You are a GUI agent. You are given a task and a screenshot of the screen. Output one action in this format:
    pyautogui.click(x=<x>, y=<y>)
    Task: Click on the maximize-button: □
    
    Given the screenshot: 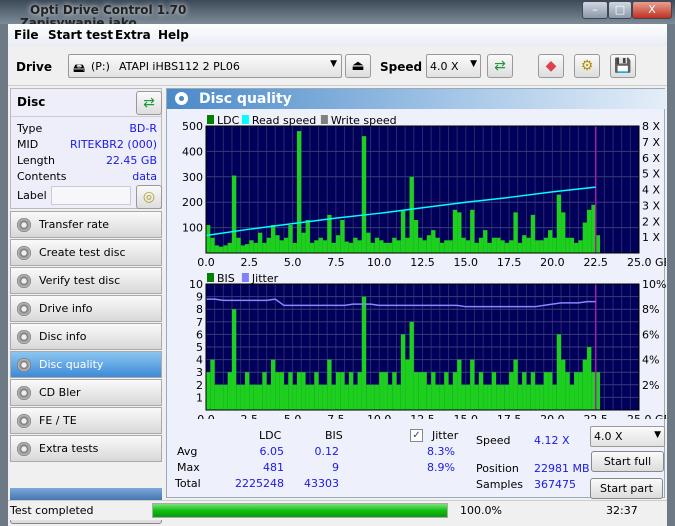 What is the action you would take?
    pyautogui.click(x=620, y=10)
    